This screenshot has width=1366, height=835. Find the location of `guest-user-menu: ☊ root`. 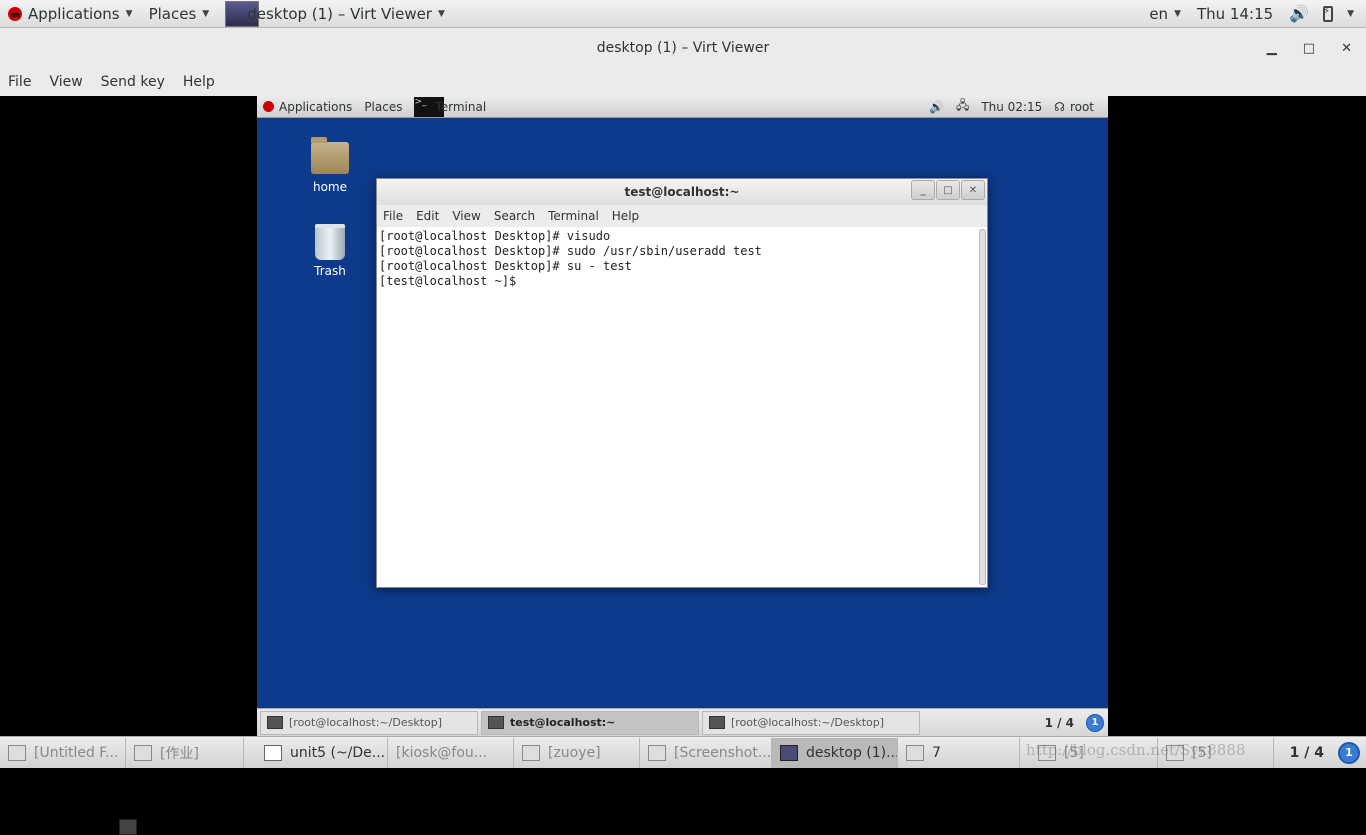

guest-user-menu: ☊ root is located at coordinates (1078, 107).